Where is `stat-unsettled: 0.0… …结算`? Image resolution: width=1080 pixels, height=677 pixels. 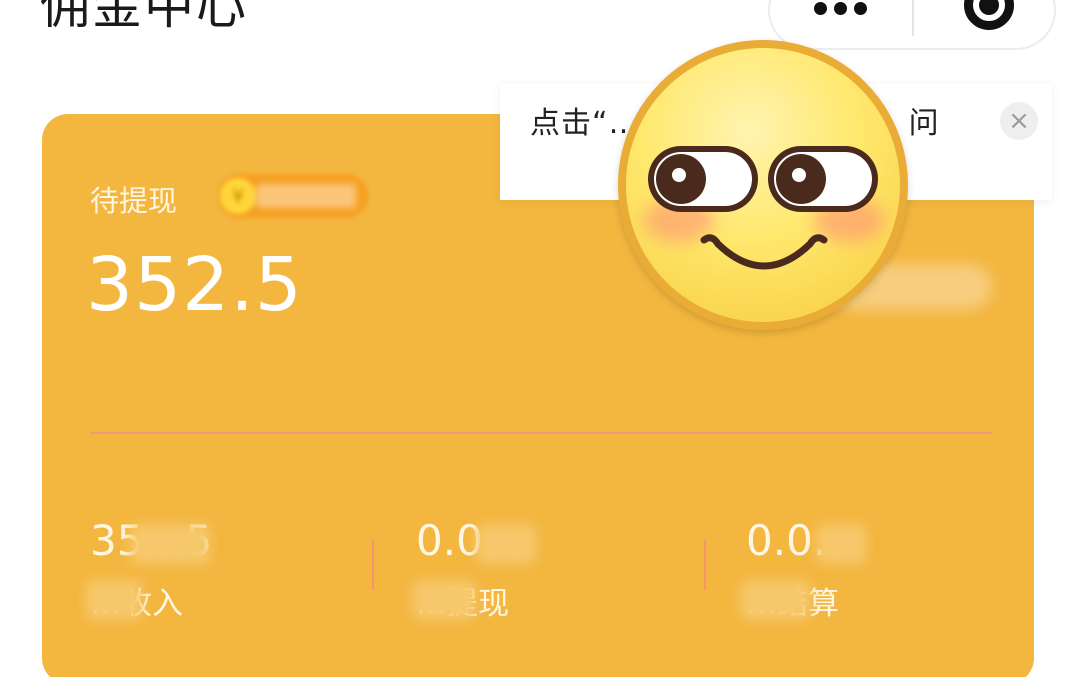 stat-unsettled: 0.0… …结算 is located at coordinates (873, 571).